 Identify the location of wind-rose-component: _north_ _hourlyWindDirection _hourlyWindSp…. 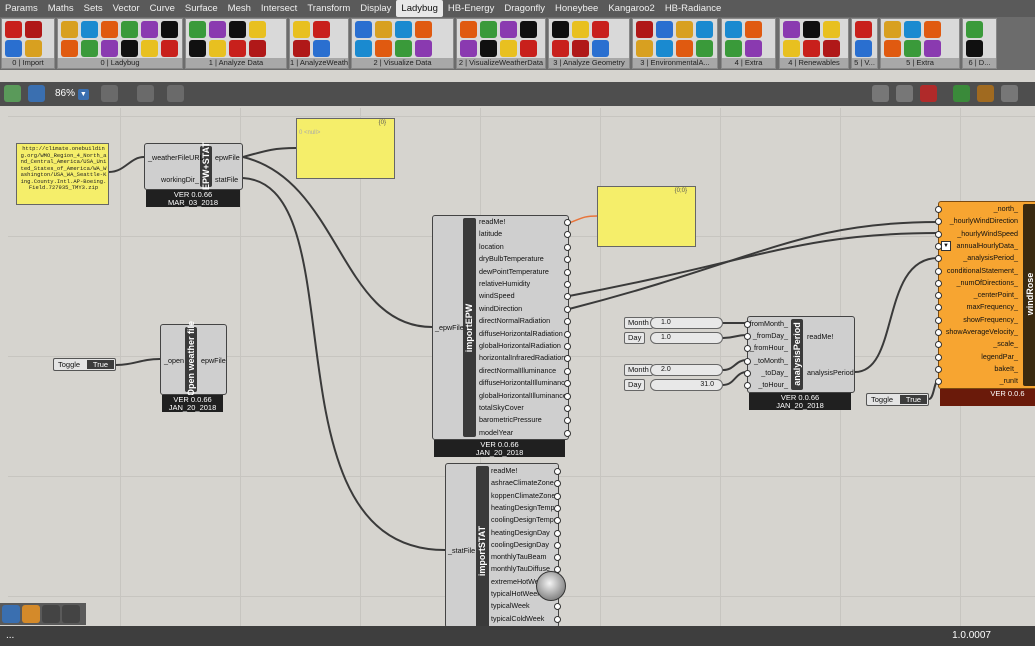
(985, 295).